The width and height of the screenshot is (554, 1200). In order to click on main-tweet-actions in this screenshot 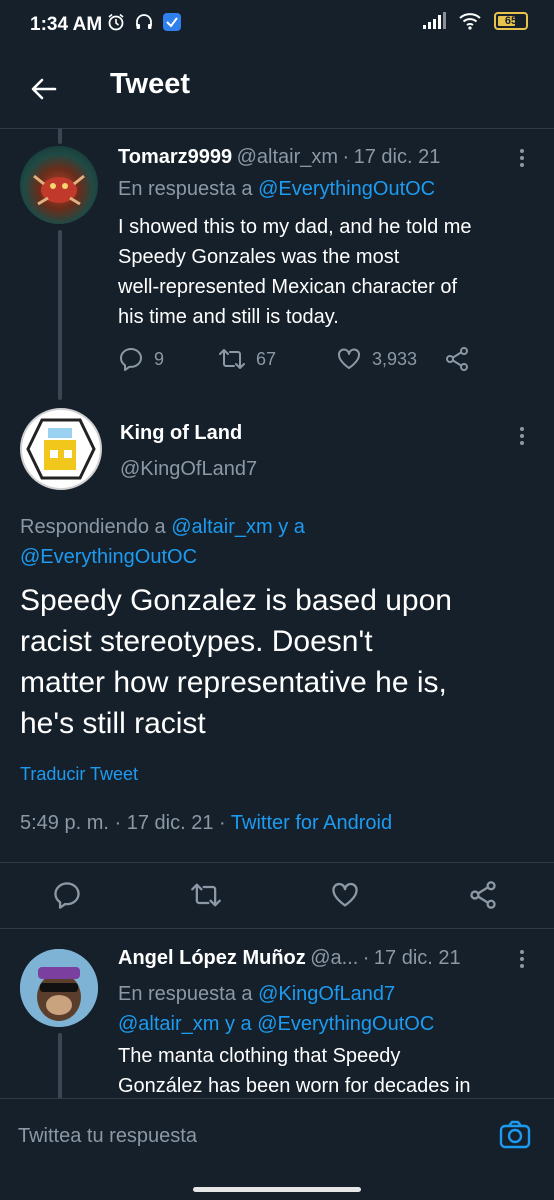, I will do `click(277, 898)`.